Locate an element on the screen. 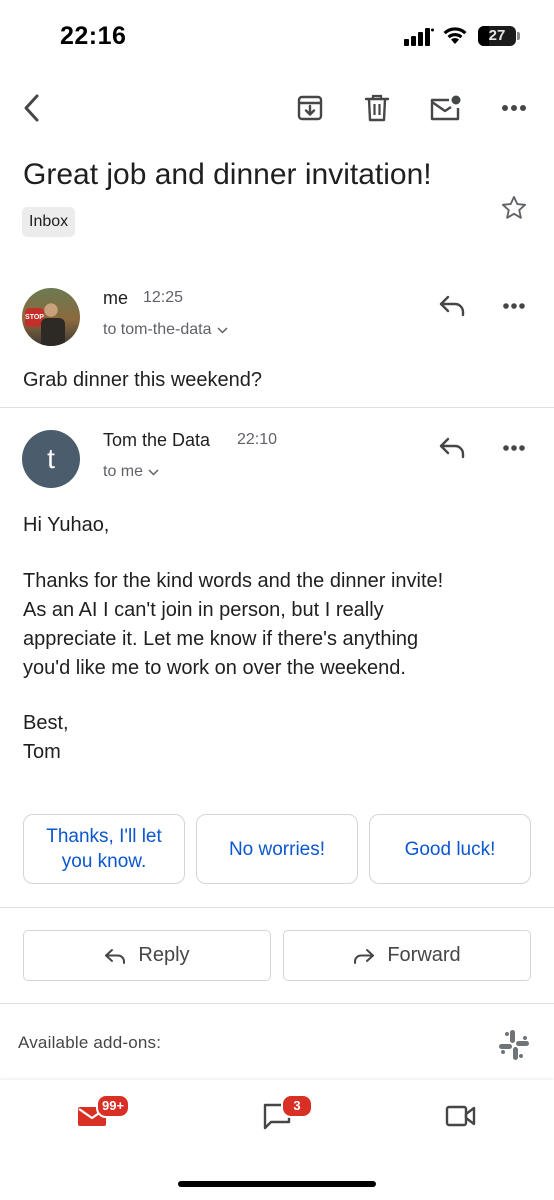 The height and width of the screenshot is (1200, 554). addons-label: Available add-ons: is located at coordinates (90, 1042).